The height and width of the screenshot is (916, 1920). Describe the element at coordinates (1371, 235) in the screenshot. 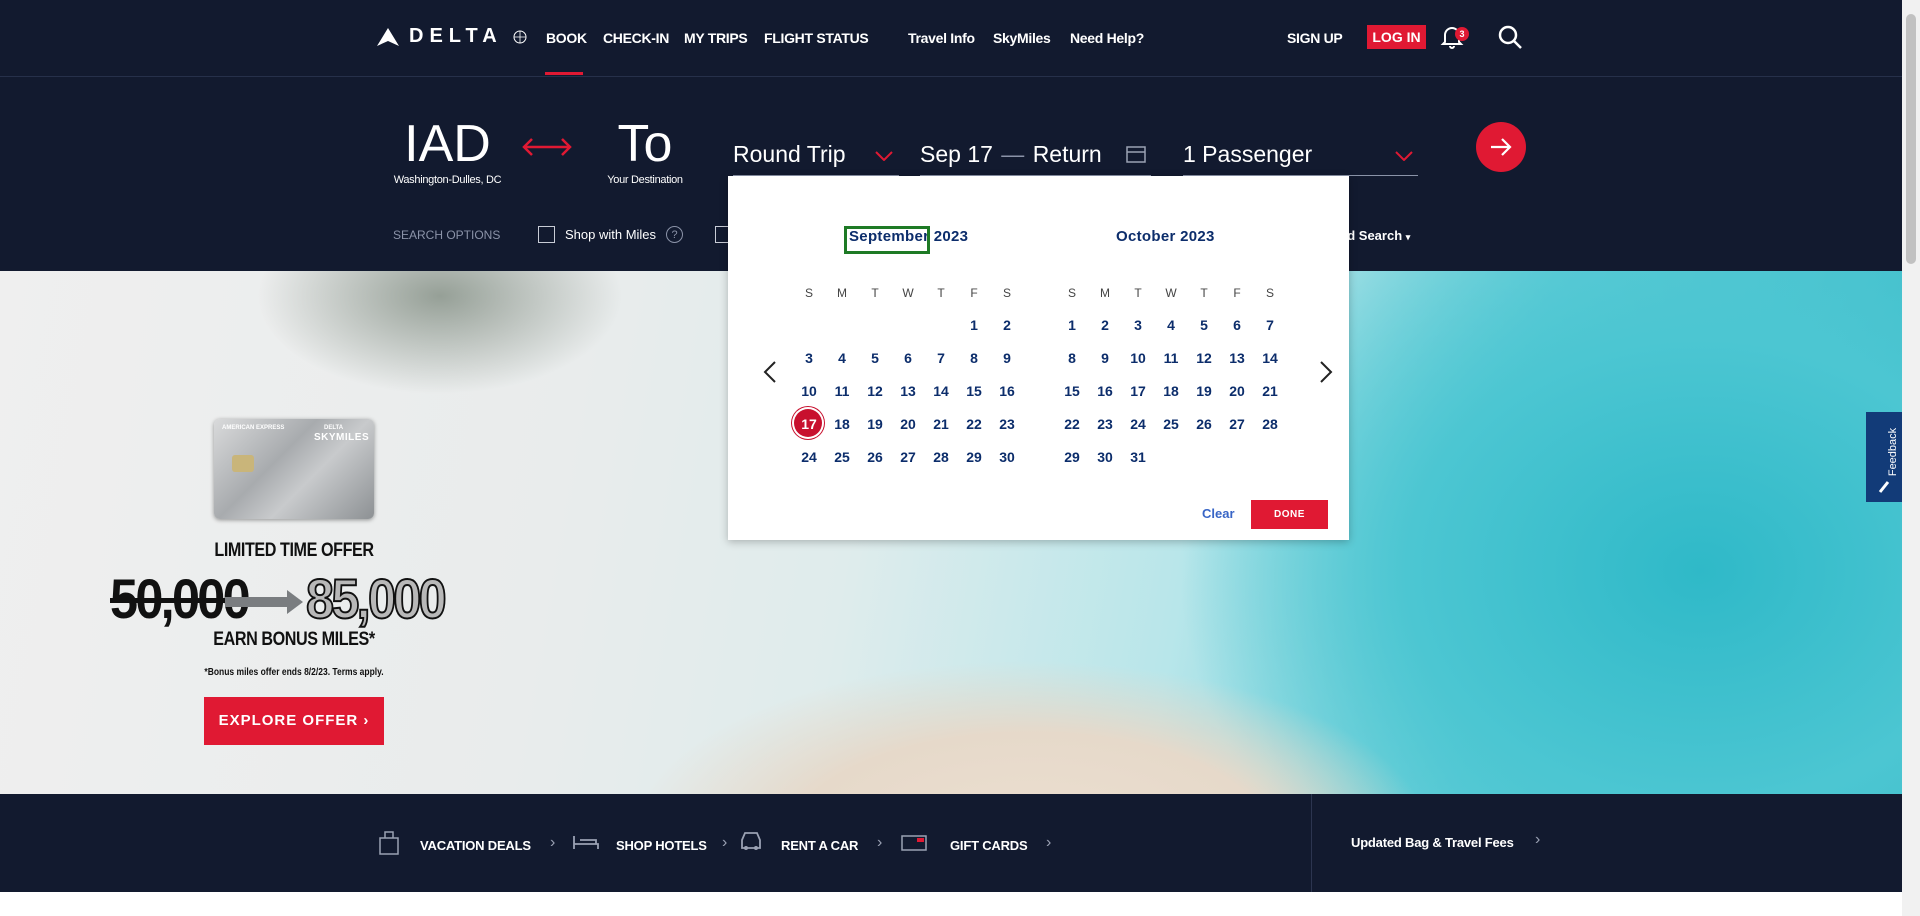

I see `advanced-search-label: ed Search` at that location.